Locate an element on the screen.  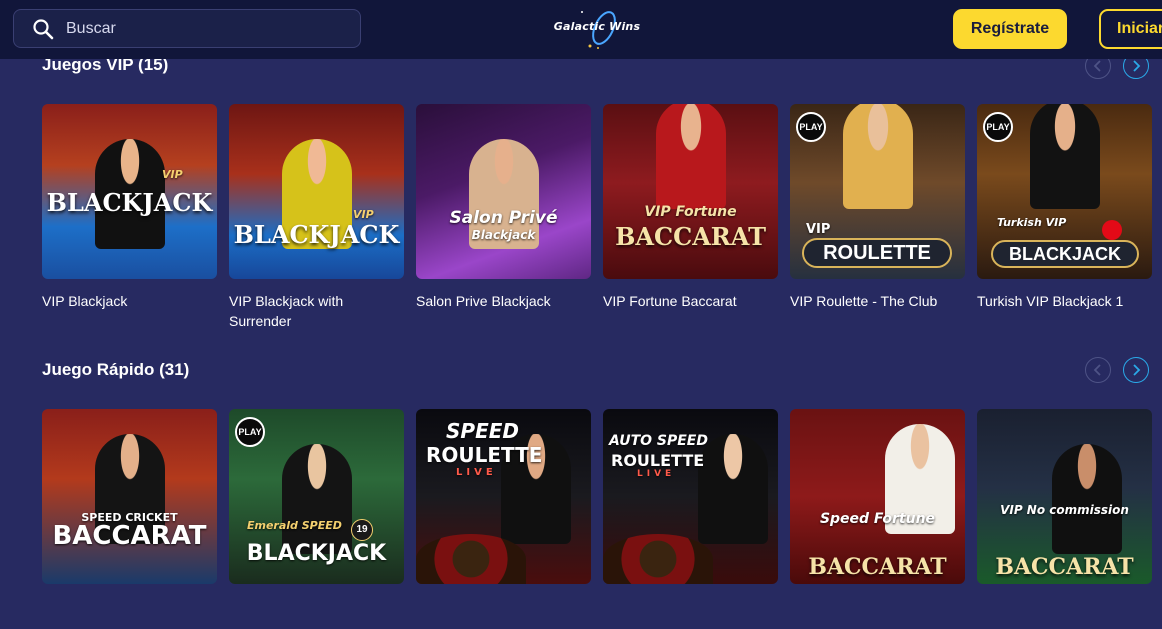
game-logo-subtext: Turkish VIP is located at coordinates (1032, 222).